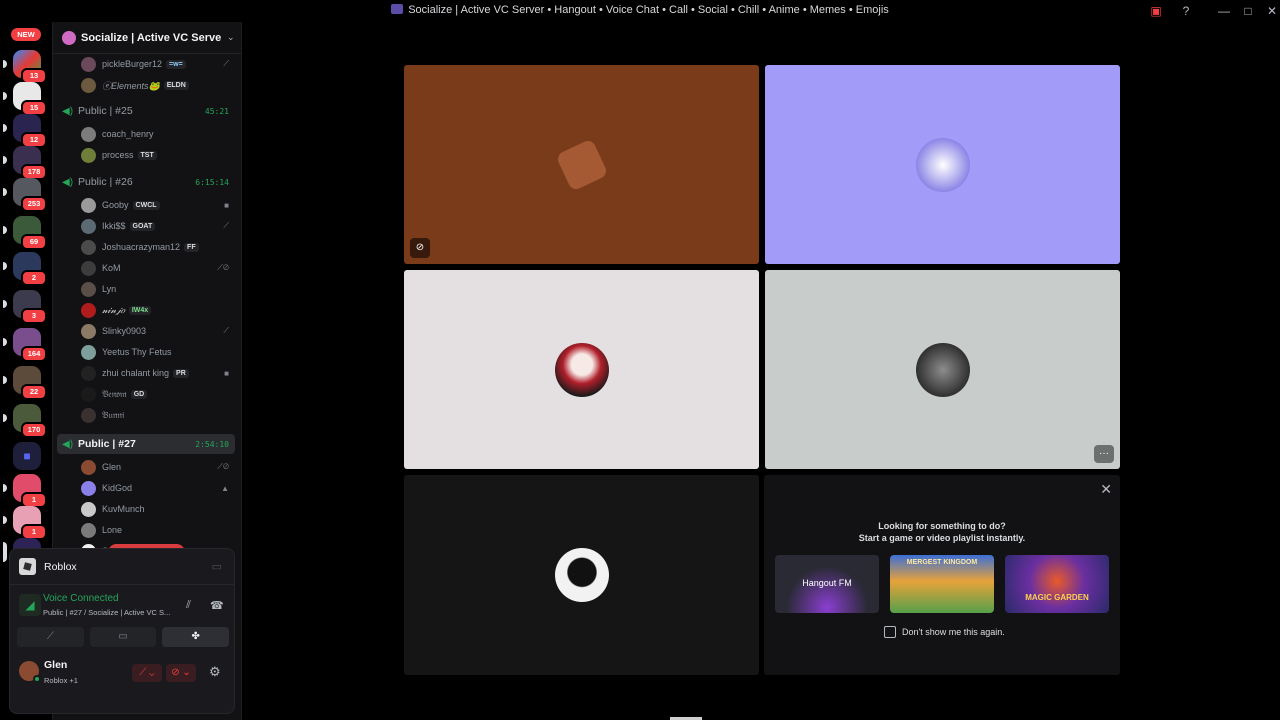  Describe the element at coordinates (25, 195) in the screenshot. I see `server-folder: 253` at that location.